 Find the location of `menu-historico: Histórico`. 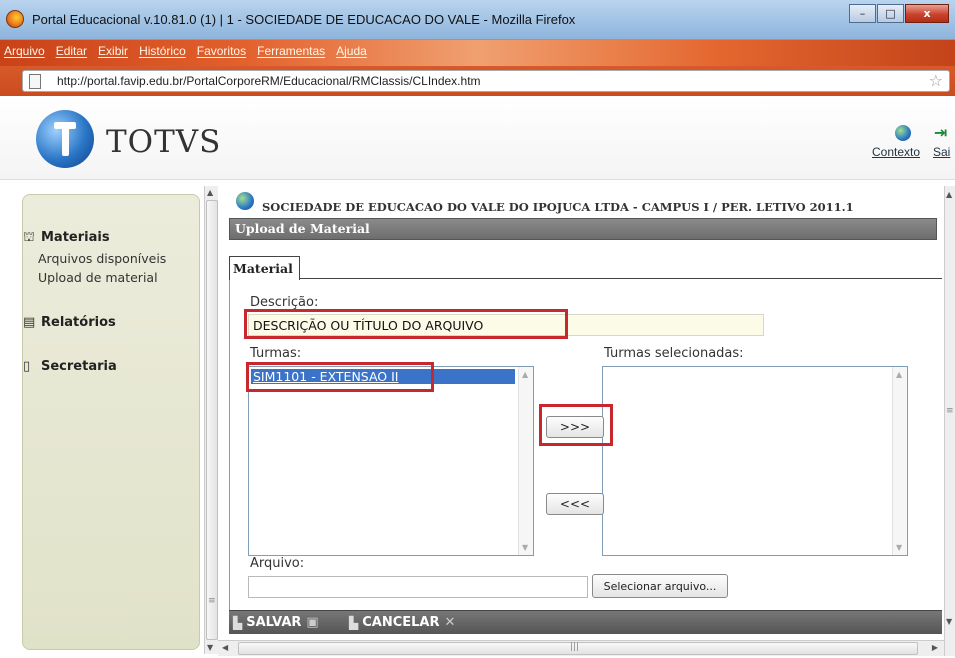

menu-historico: Histórico is located at coordinates (162, 51).